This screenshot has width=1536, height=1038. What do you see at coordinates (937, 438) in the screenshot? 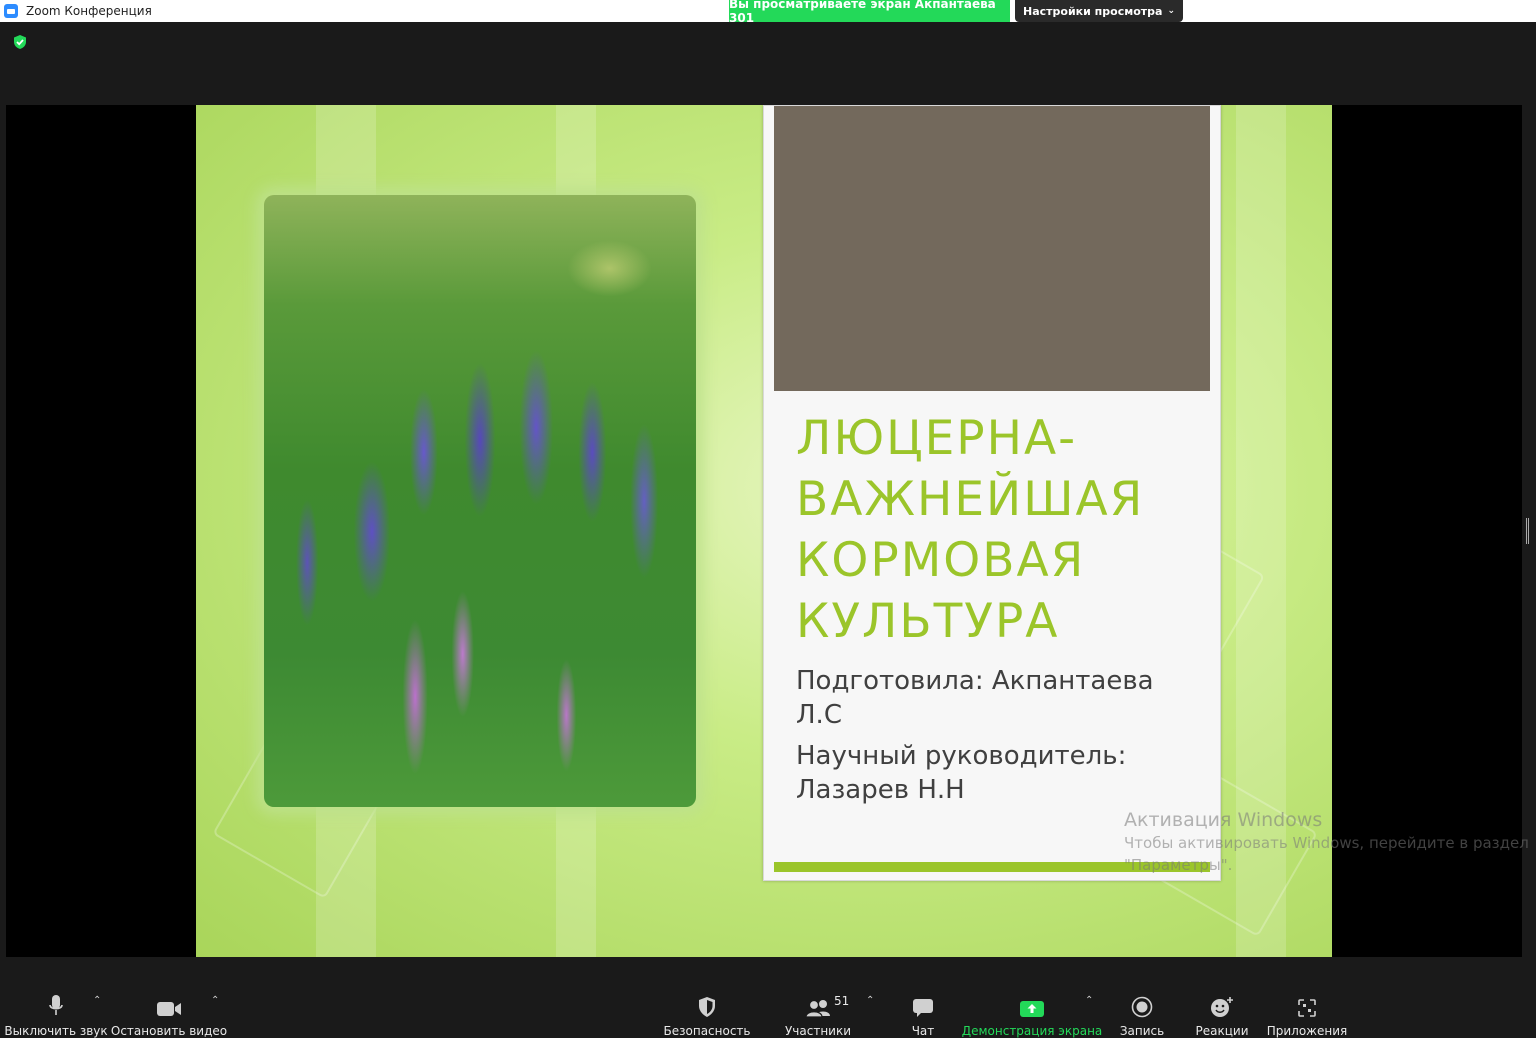
I see `slide-title-line: ЛЮЦЕРНА-` at bounding box center [937, 438].